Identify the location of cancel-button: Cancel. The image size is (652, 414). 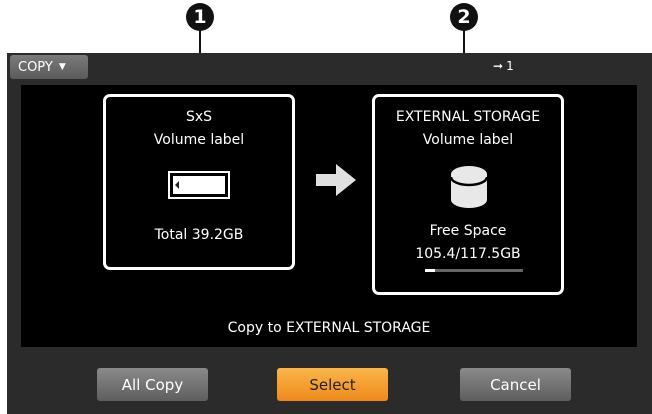
(515, 384).